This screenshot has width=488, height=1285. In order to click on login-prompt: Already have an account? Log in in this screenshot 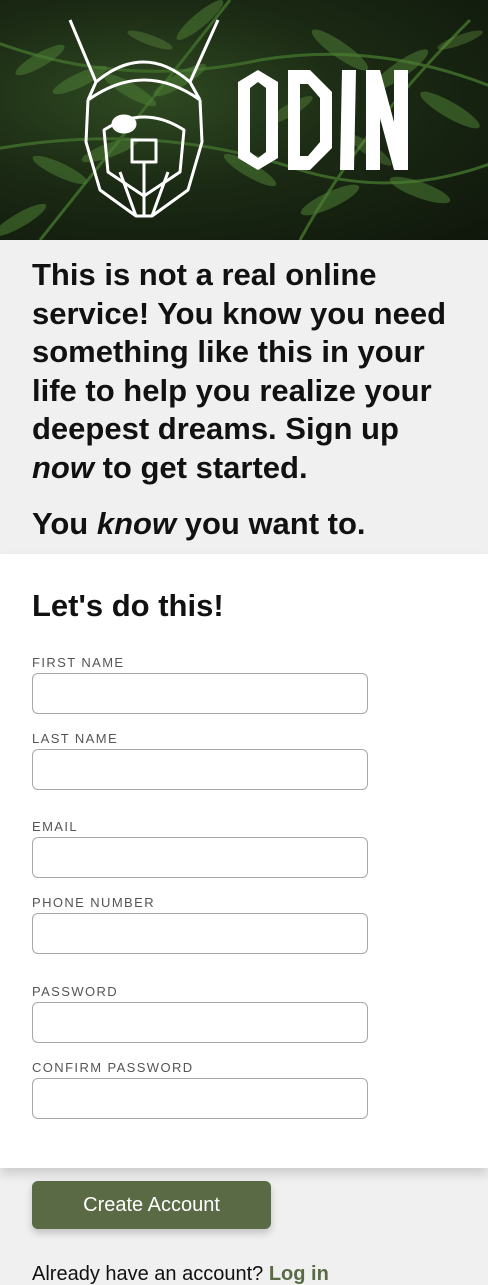, I will do `click(180, 1273)`.